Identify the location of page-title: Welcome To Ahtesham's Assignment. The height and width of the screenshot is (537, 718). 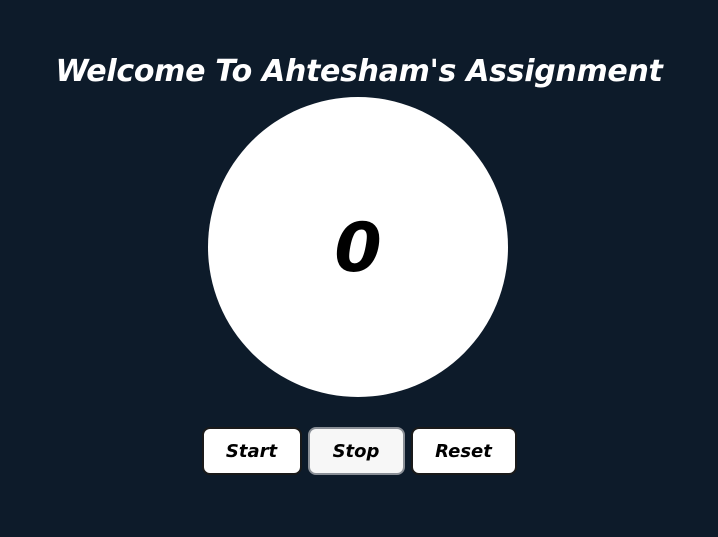
(359, 71).